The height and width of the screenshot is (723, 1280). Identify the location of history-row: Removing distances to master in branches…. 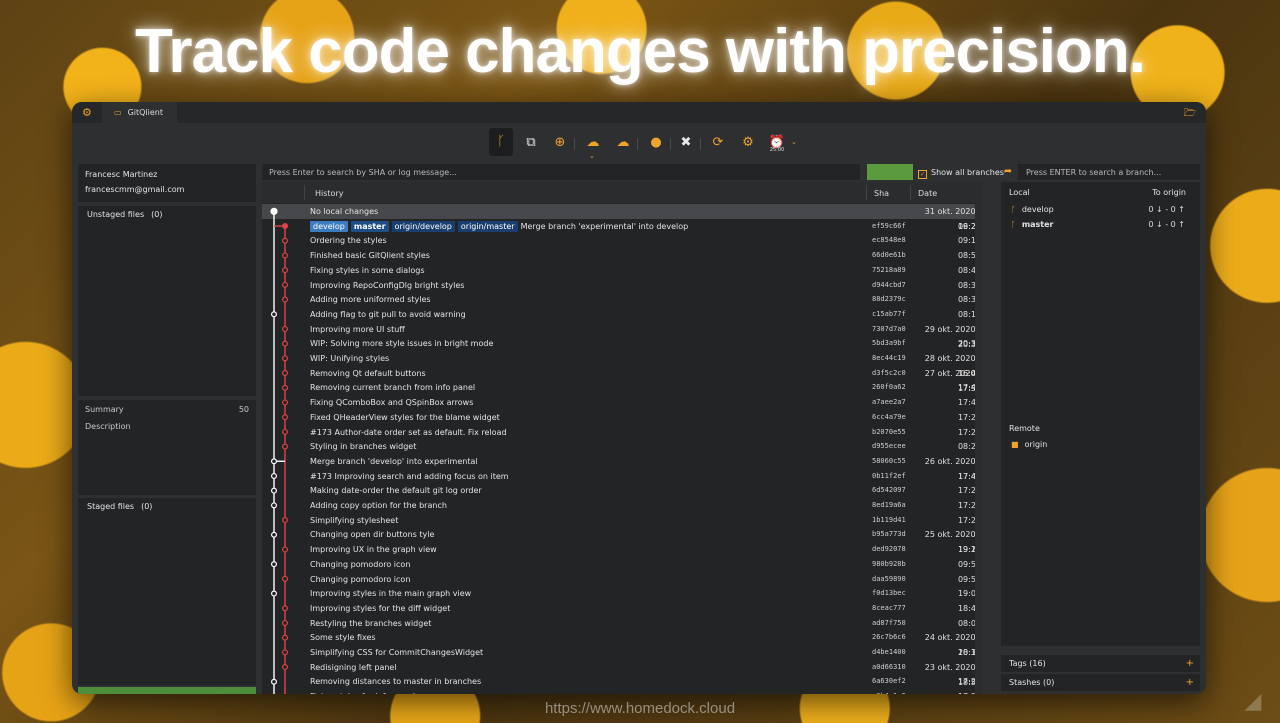
(622, 681).